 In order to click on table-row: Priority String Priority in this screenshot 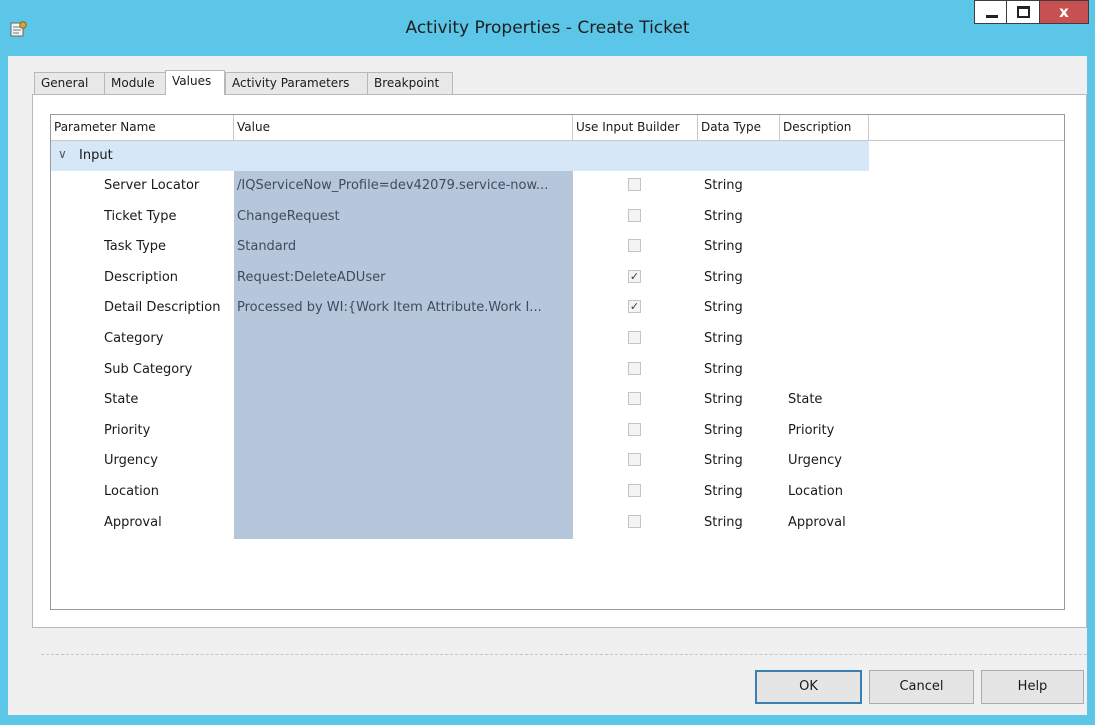, I will do `click(557, 431)`.